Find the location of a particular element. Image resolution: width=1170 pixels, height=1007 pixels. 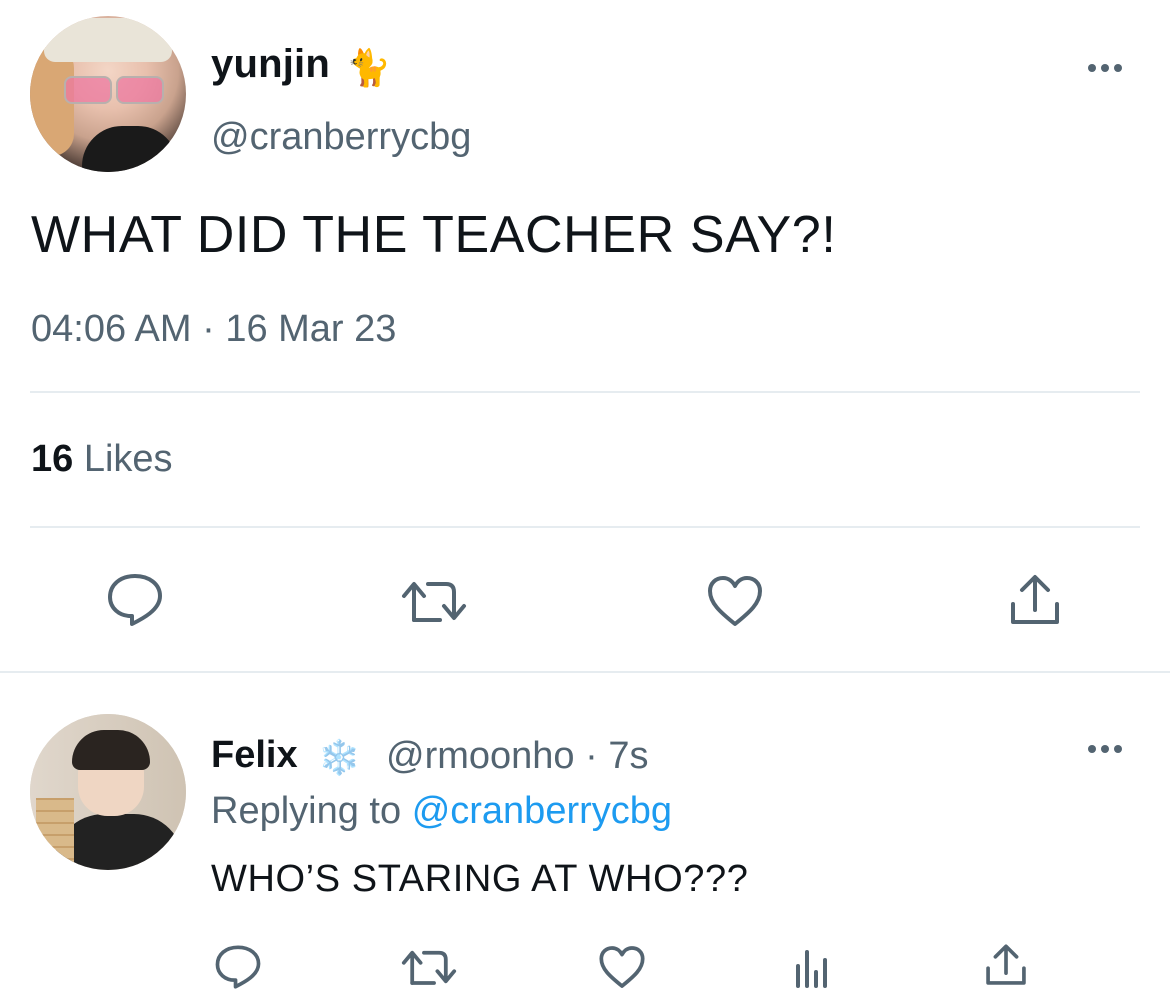

author-handle: @cranberrycbg is located at coordinates (341, 137).